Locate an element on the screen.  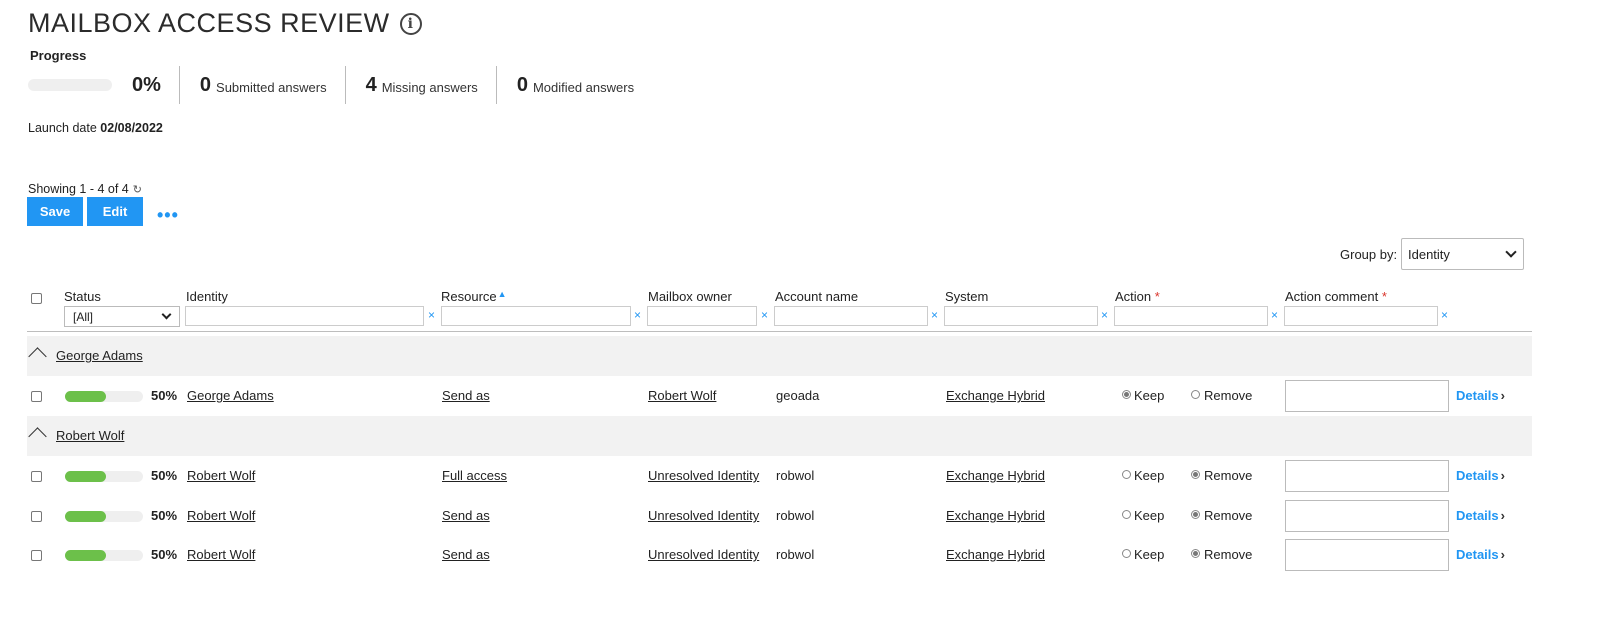
column-action: Action * is located at coordinates (1137, 296).